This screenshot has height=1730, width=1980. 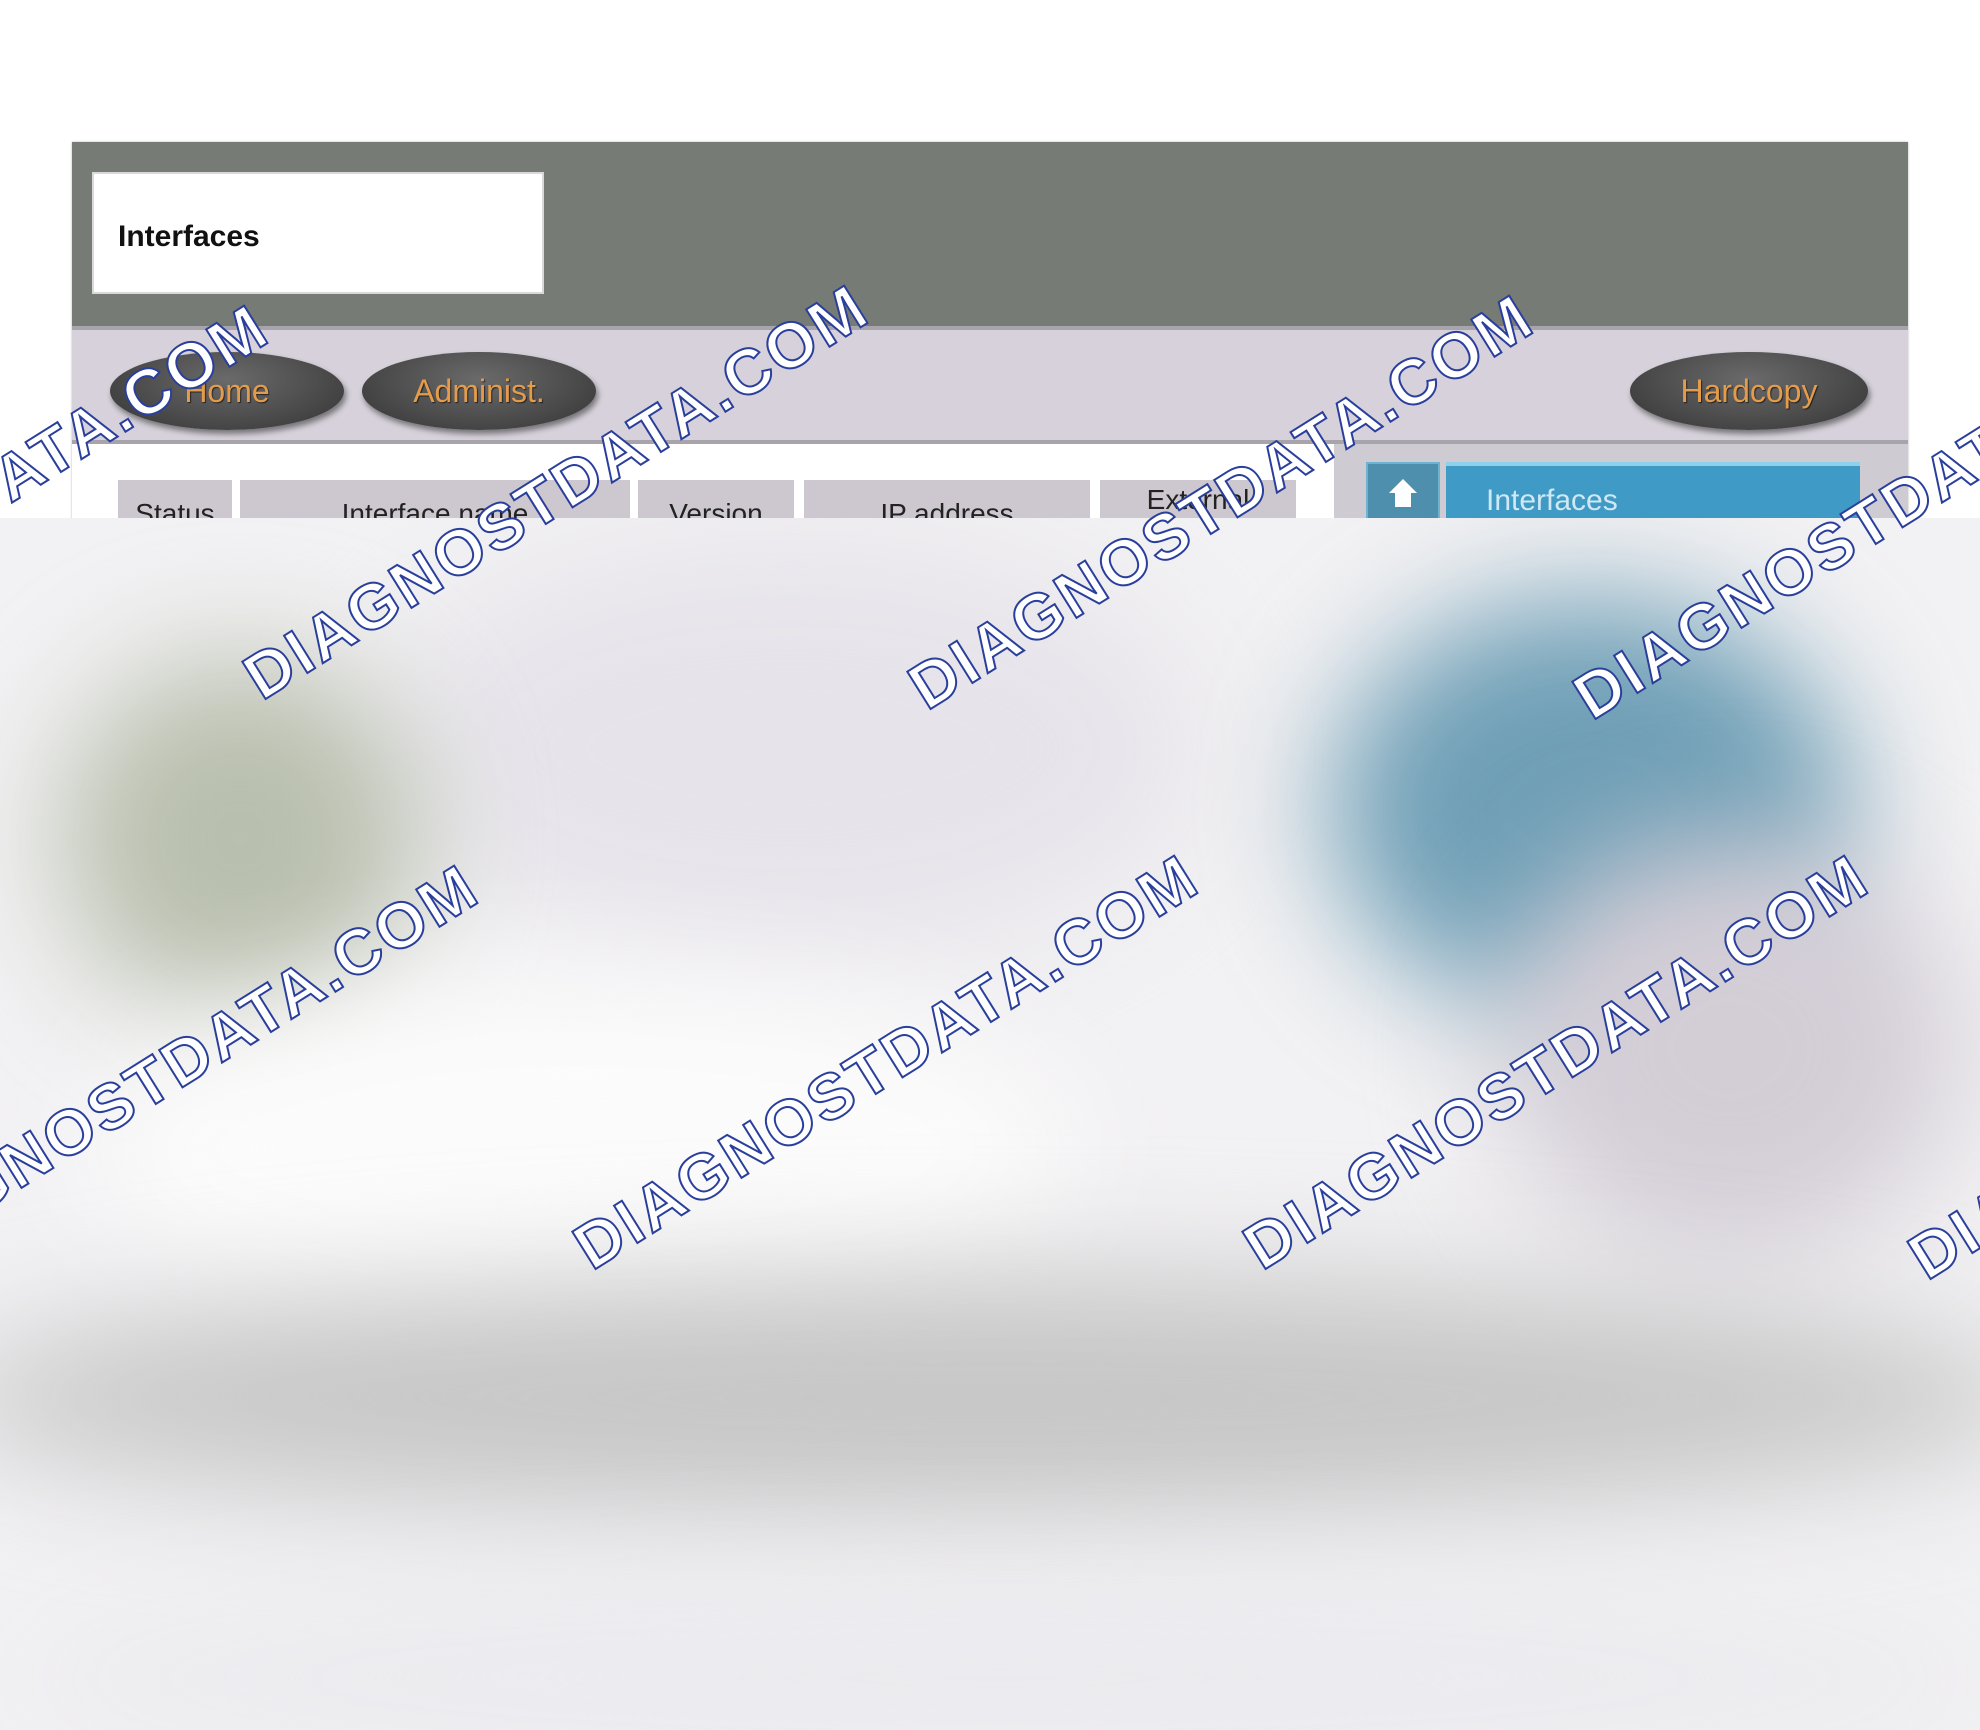 What do you see at coordinates (1403, 493) in the screenshot?
I see `home-icon` at bounding box center [1403, 493].